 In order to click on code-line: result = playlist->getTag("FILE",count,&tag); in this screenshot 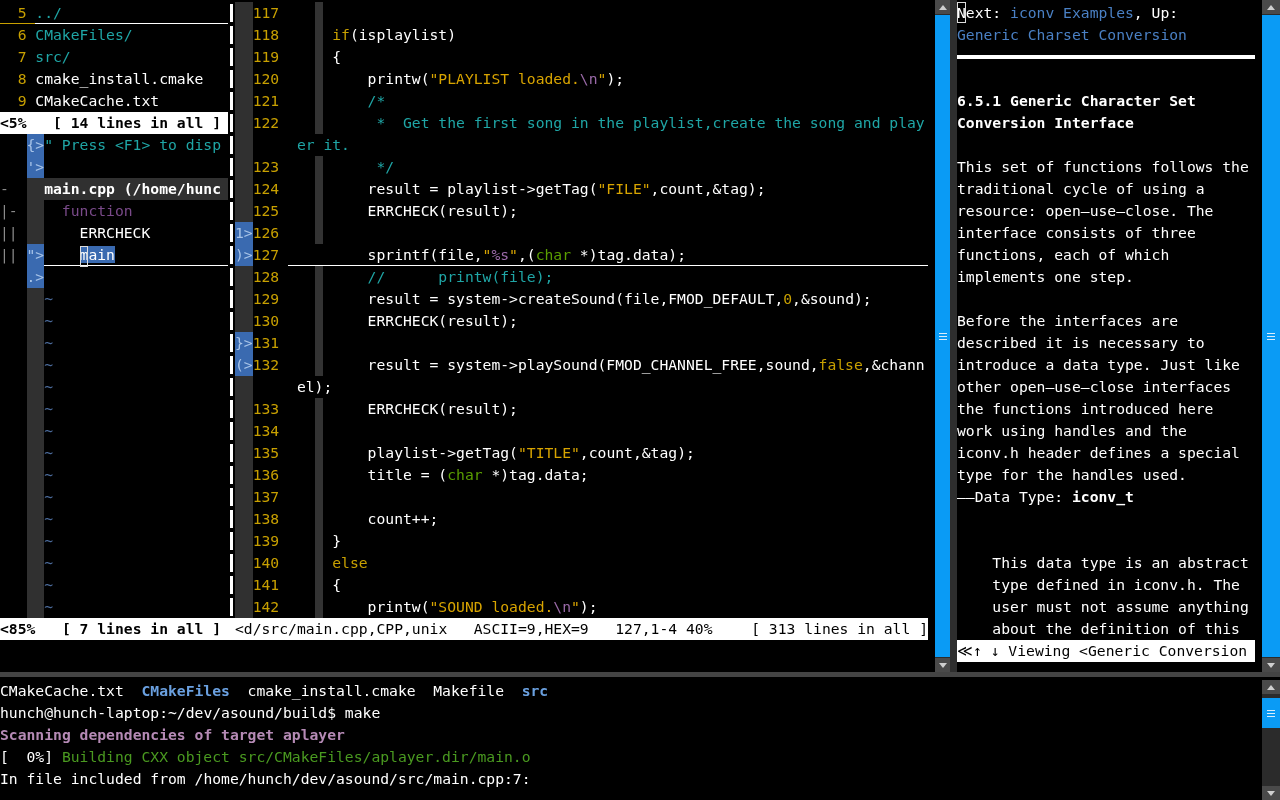, I will do `click(566, 188)`.